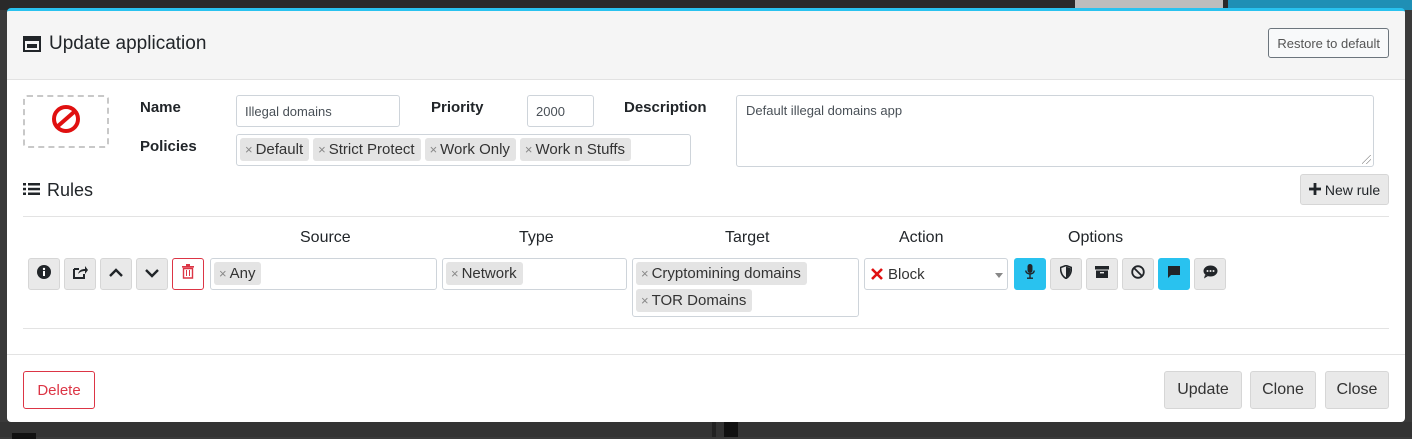 The image size is (1412, 439). I want to click on option-block-toggle, so click(1138, 274).